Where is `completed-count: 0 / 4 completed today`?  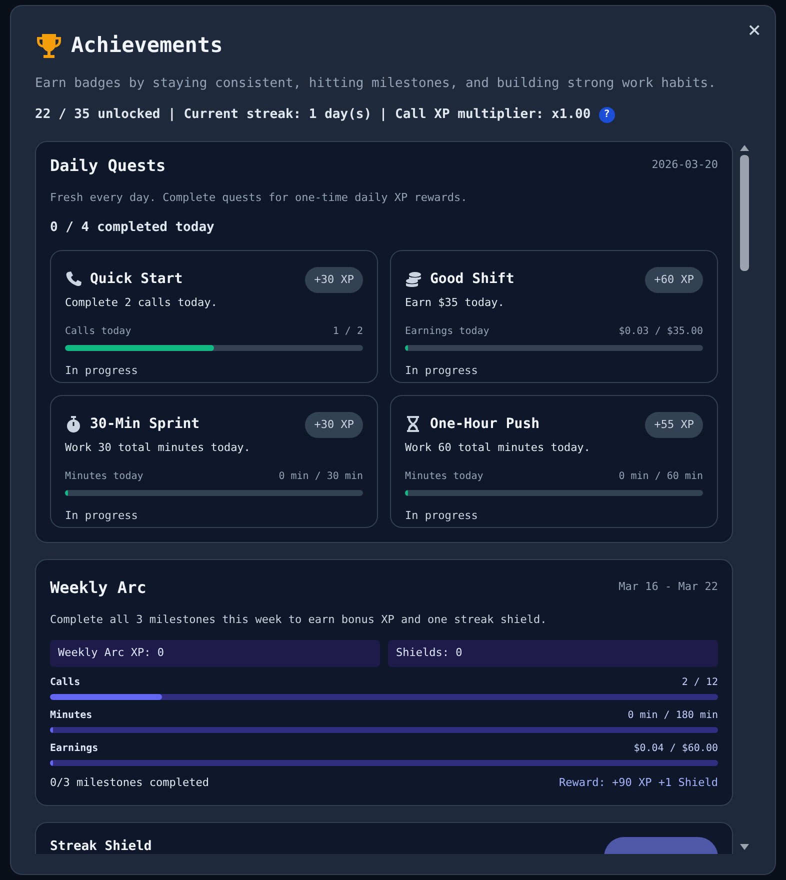 completed-count: 0 / 4 completed today is located at coordinates (133, 228).